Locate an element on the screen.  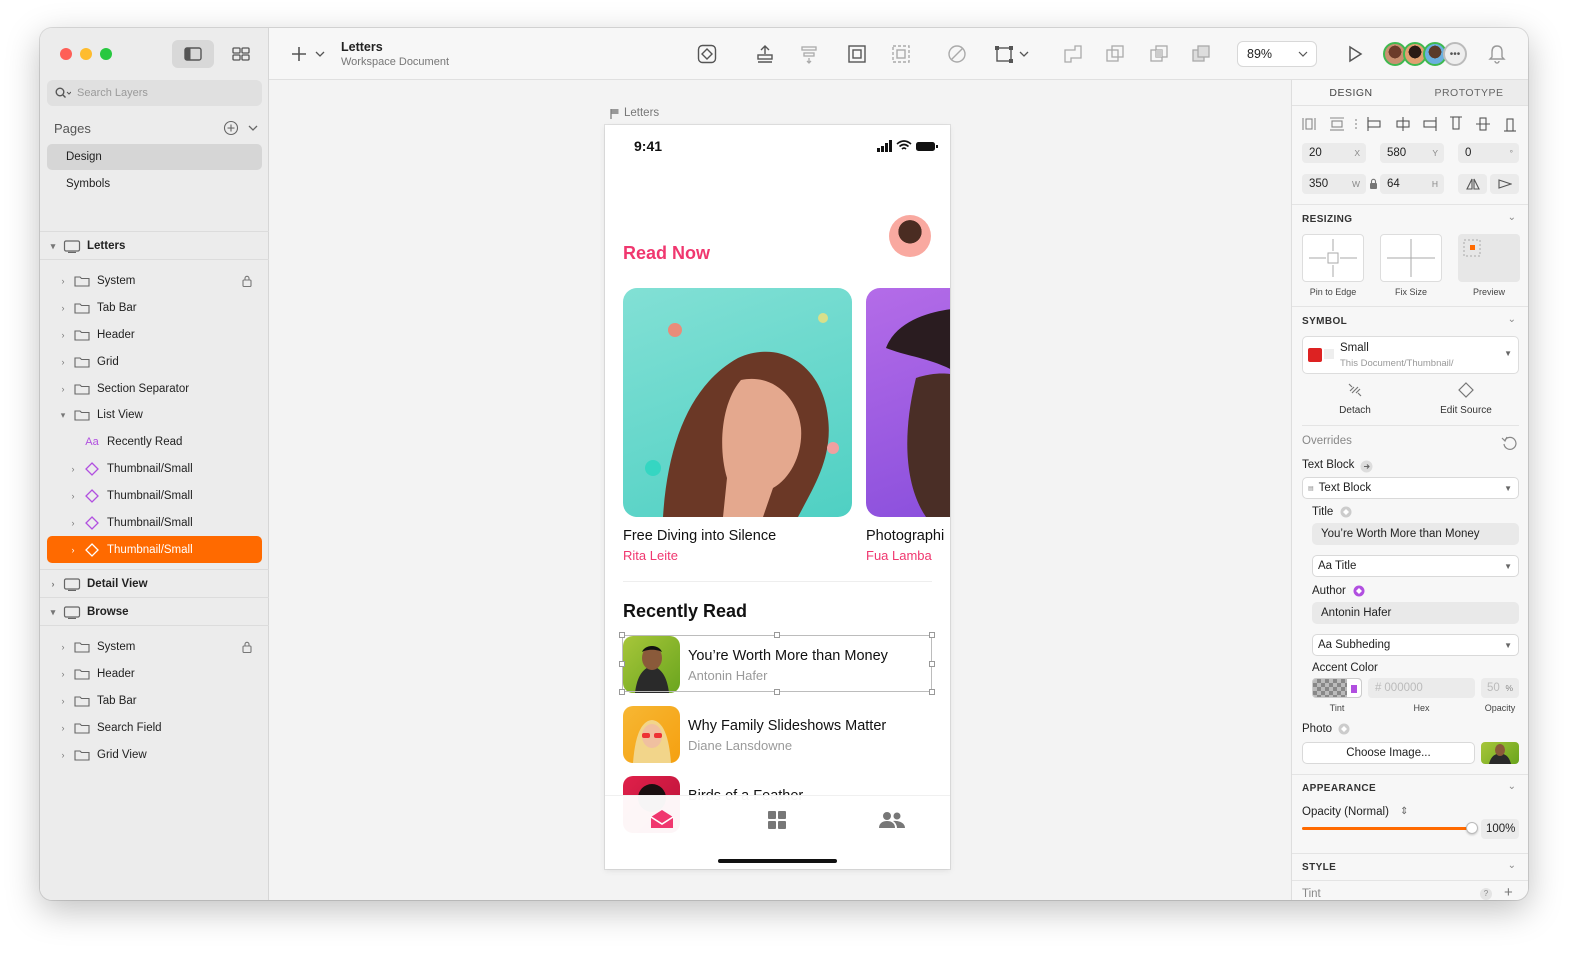
stamp-button is located at coordinates (765, 54).